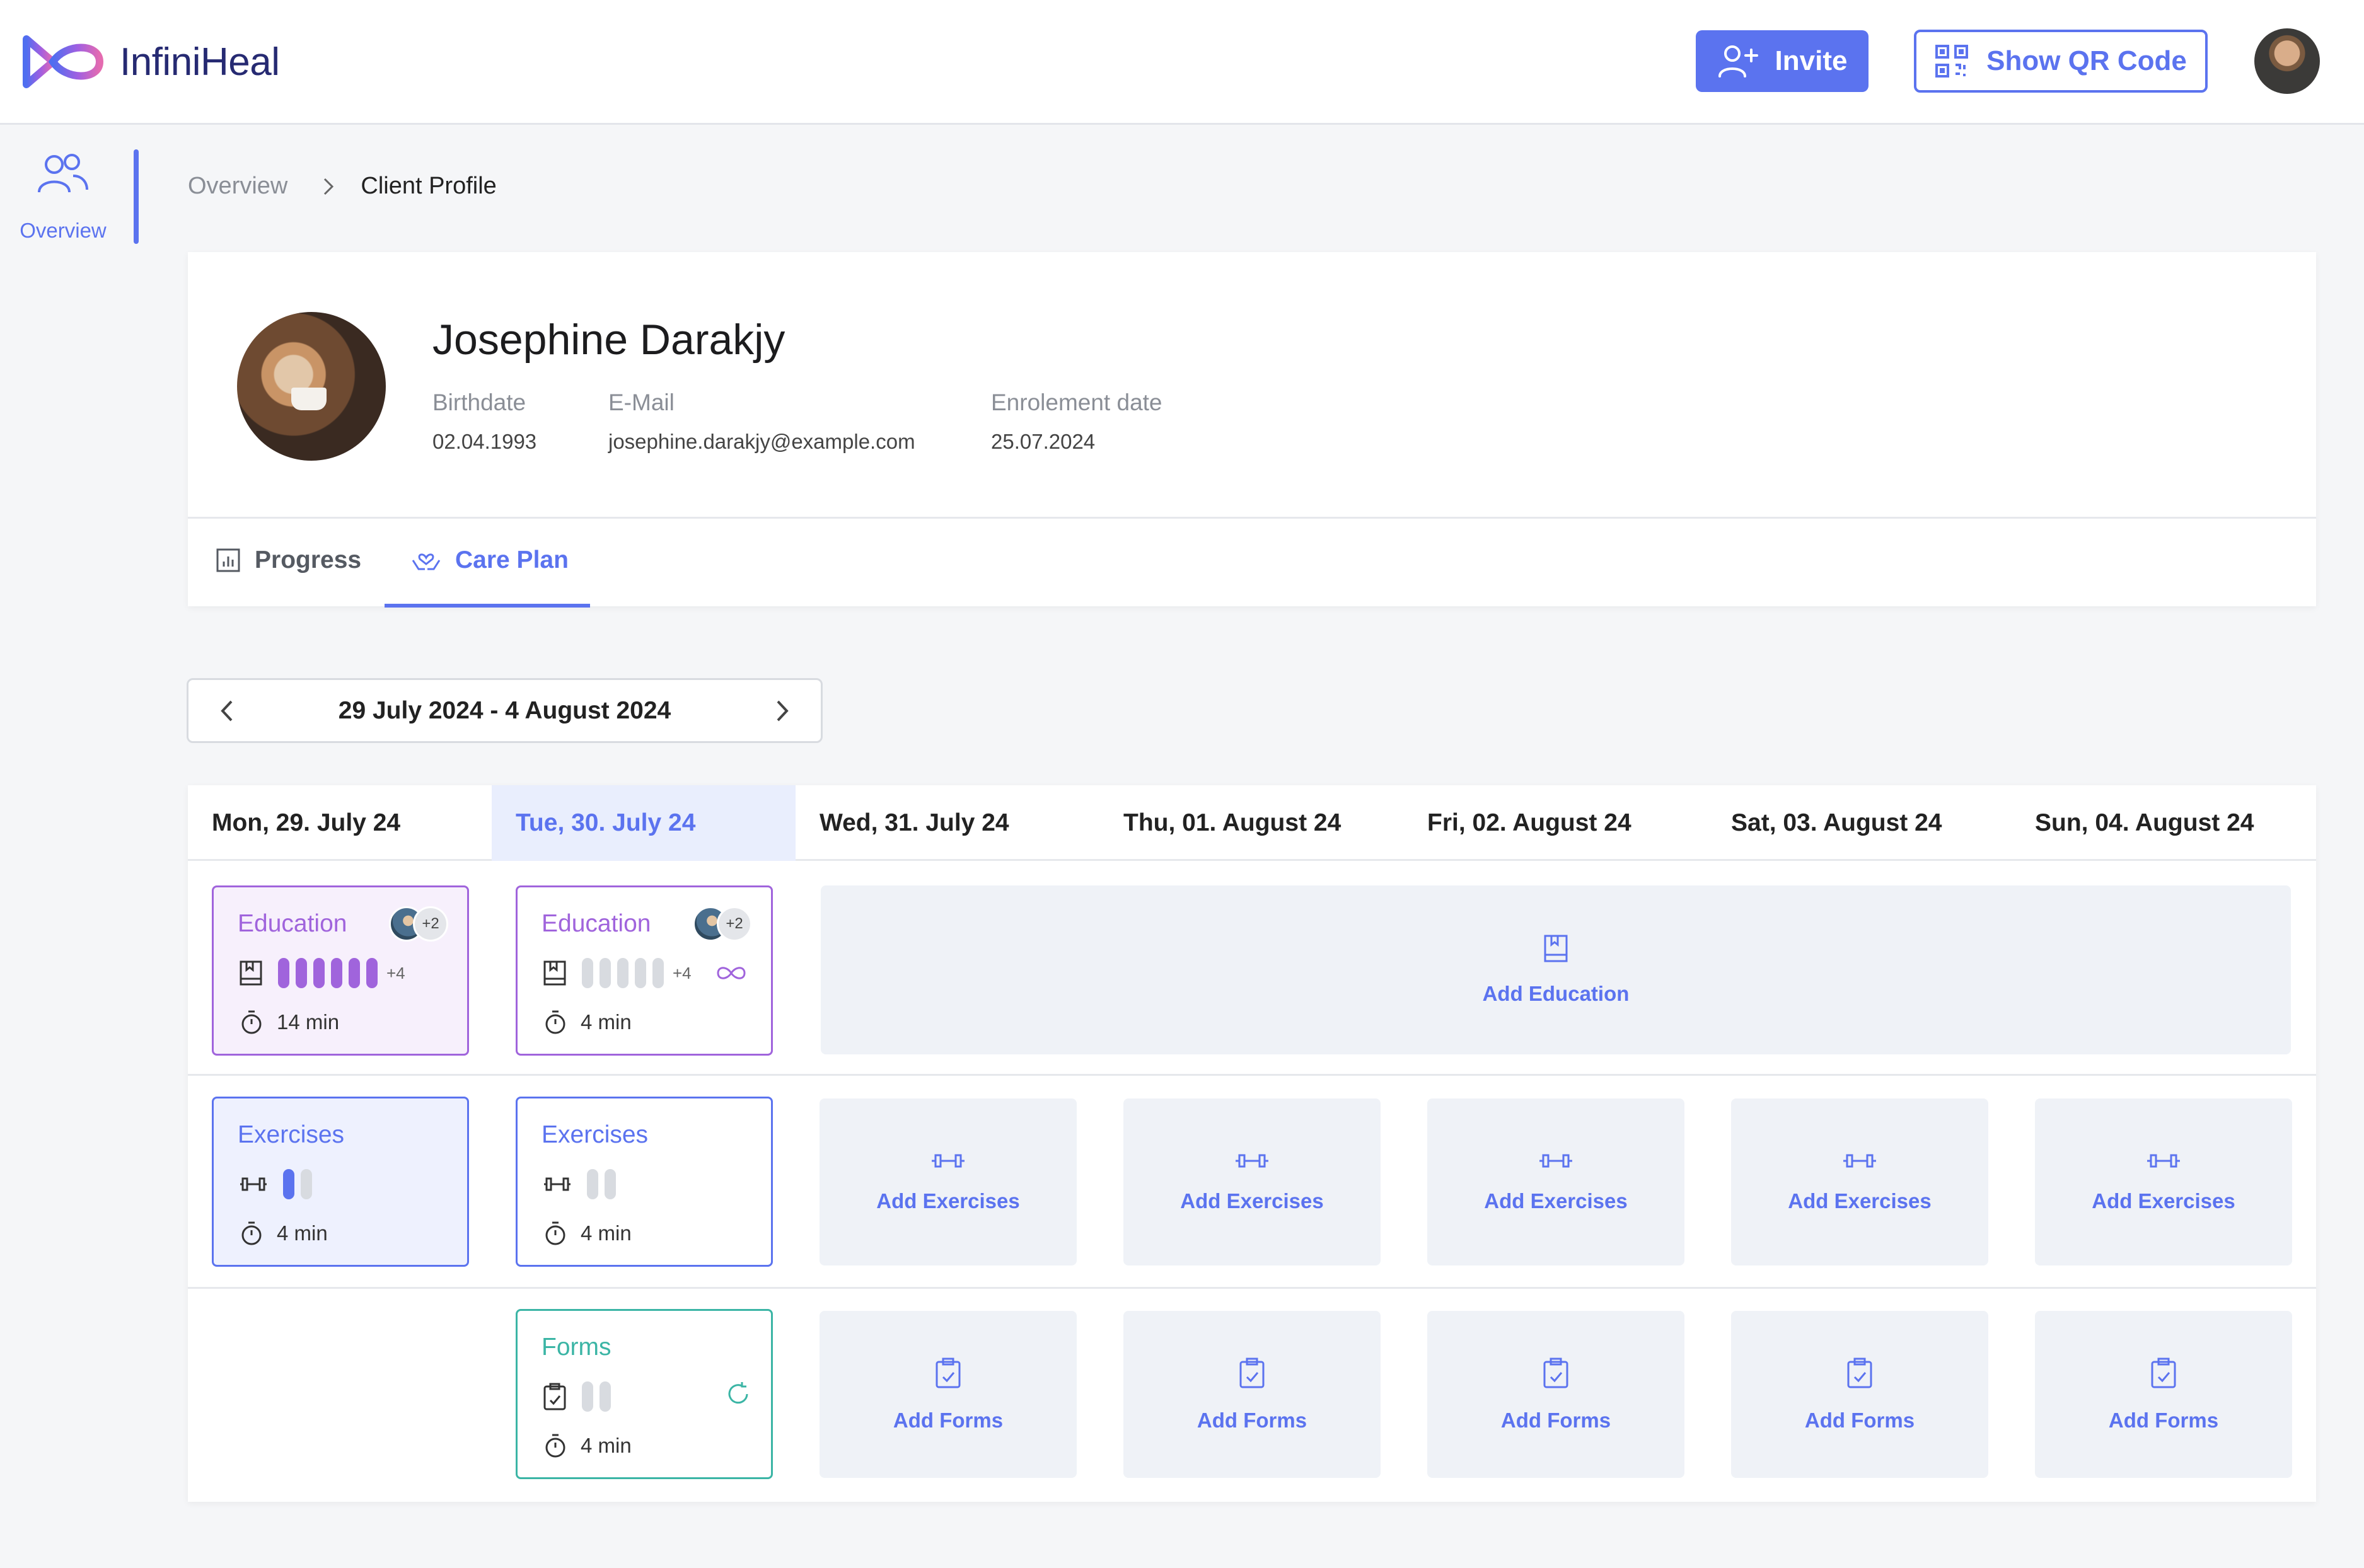 This screenshot has height=1568, width=2364. What do you see at coordinates (418, 924) in the screenshot?
I see `assignee-avatars: +2` at bounding box center [418, 924].